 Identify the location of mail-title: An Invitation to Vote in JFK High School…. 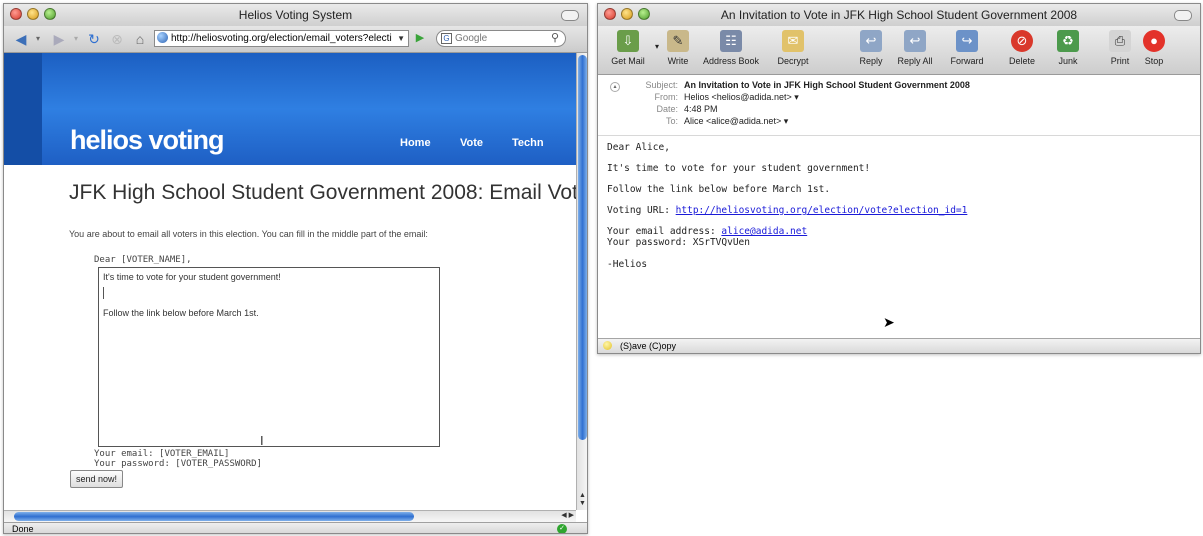
(899, 15).